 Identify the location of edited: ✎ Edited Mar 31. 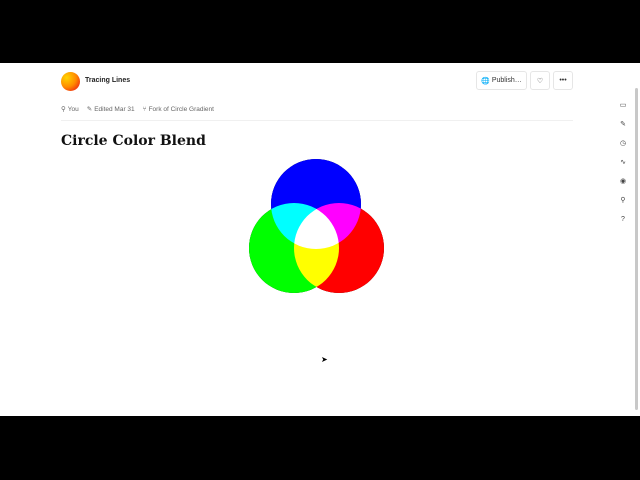
(110, 109).